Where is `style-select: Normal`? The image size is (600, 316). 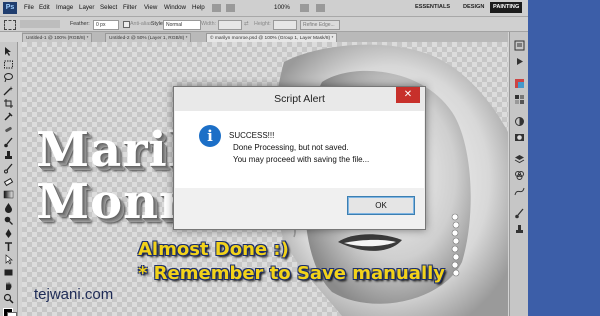
style-select: Normal is located at coordinates (182, 25).